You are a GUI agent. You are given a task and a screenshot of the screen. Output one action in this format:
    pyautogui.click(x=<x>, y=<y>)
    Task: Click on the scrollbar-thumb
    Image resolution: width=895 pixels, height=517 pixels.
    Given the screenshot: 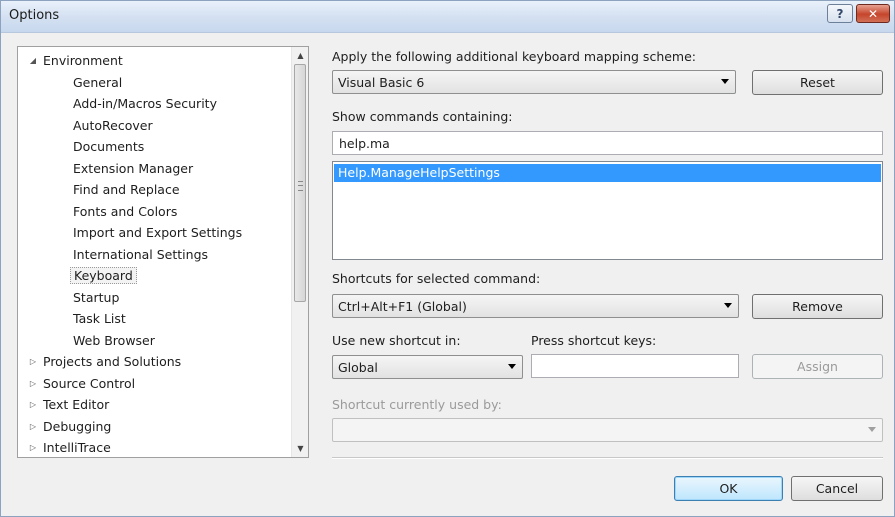 What is the action you would take?
    pyautogui.click(x=300, y=183)
    